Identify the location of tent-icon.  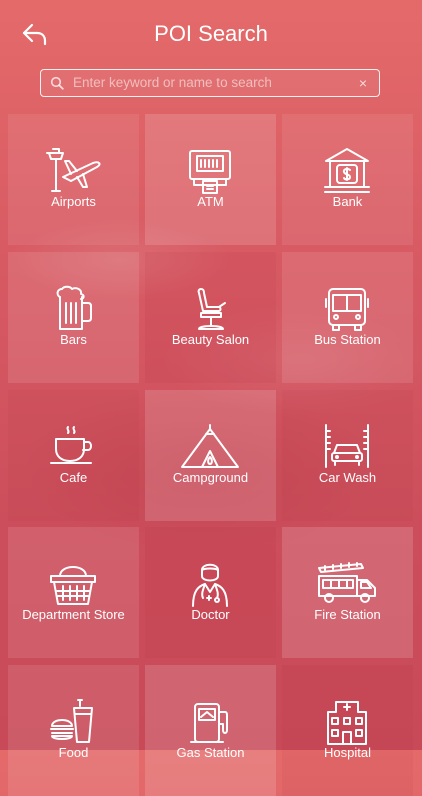
(210, 446).